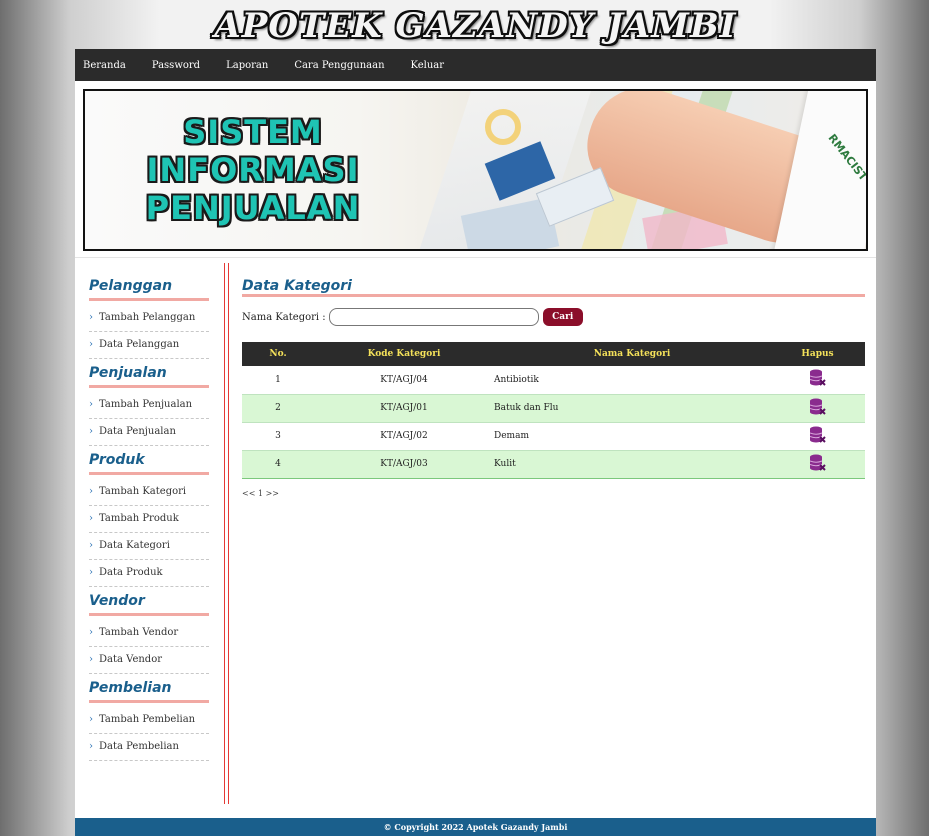 The height and width of the screenshot is (836, 929). Describe the element at coordinates (139, 518) in the screenshot. I see `sidebar-item-label: Tambah Produk` at that location.